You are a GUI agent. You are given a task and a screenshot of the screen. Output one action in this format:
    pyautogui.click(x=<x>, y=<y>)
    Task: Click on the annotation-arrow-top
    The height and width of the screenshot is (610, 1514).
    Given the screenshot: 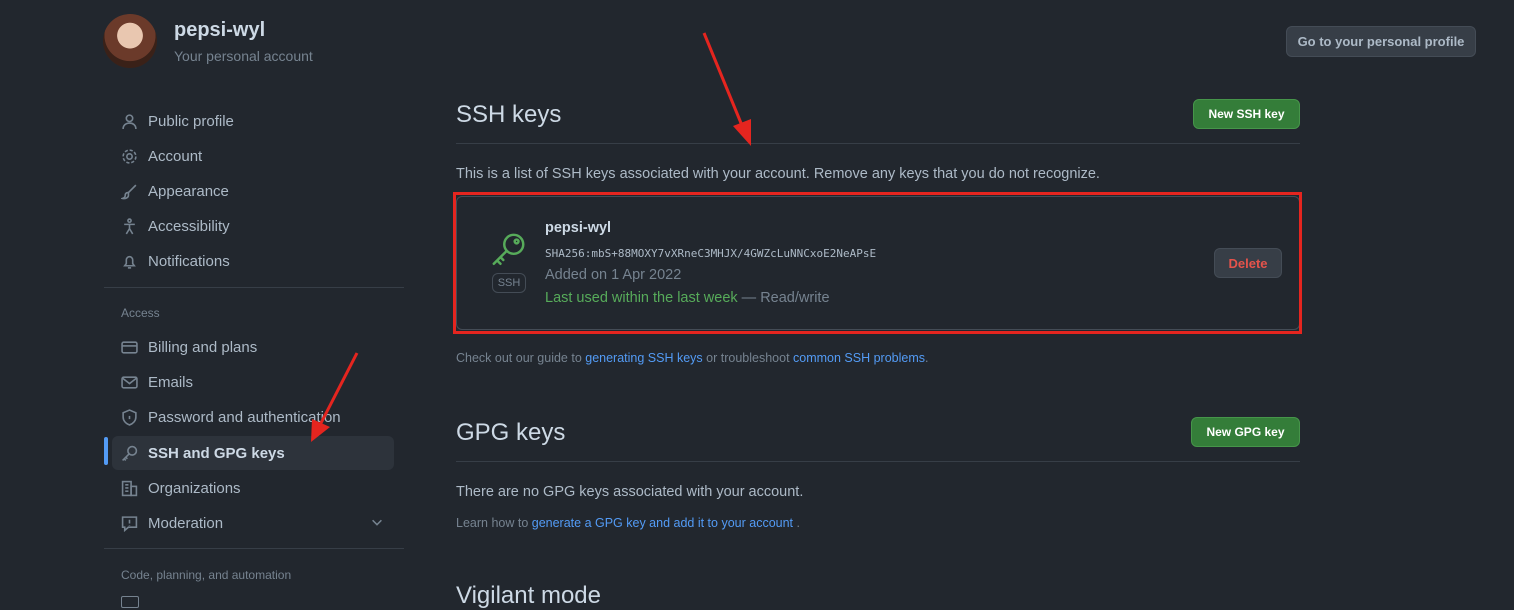 What is the action you would take?
    pyautogui.click(x=726, y=89)
    